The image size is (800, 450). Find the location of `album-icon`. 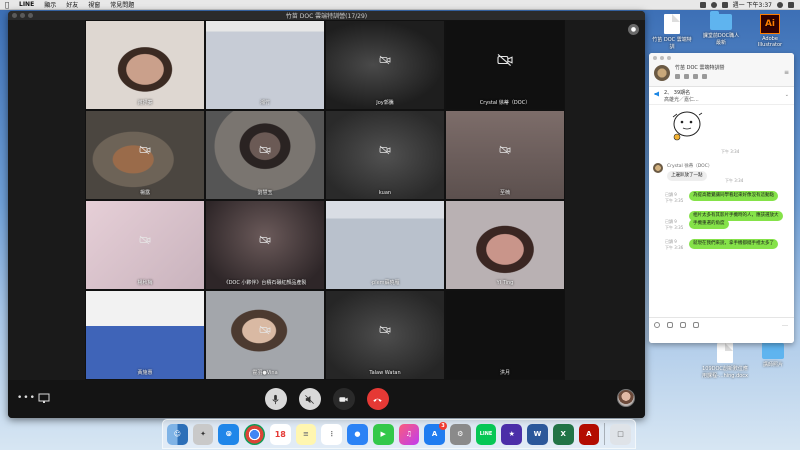

album-icon is located at coordinates (695, 76).